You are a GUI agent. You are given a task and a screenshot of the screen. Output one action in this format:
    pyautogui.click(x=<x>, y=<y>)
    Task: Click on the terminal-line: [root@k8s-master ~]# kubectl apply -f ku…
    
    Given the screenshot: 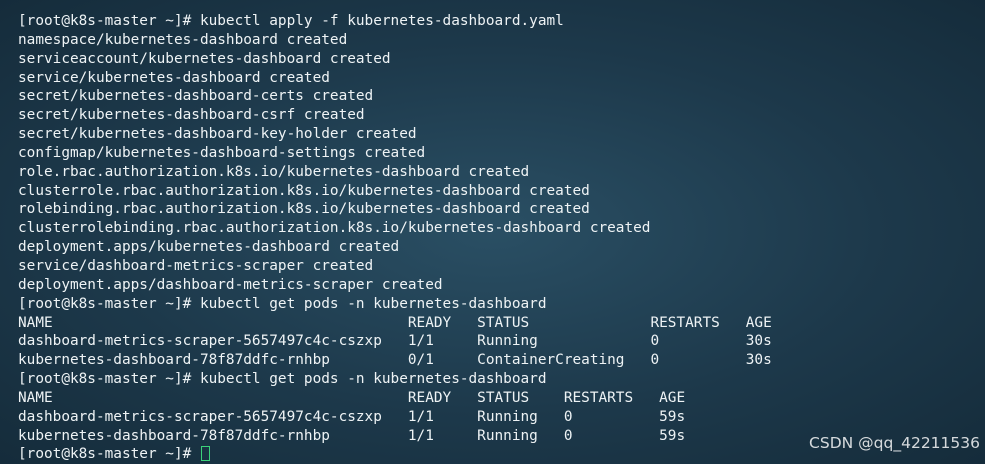 What is the action you would take?
    pyautogui.click(x=291, y=21)
    